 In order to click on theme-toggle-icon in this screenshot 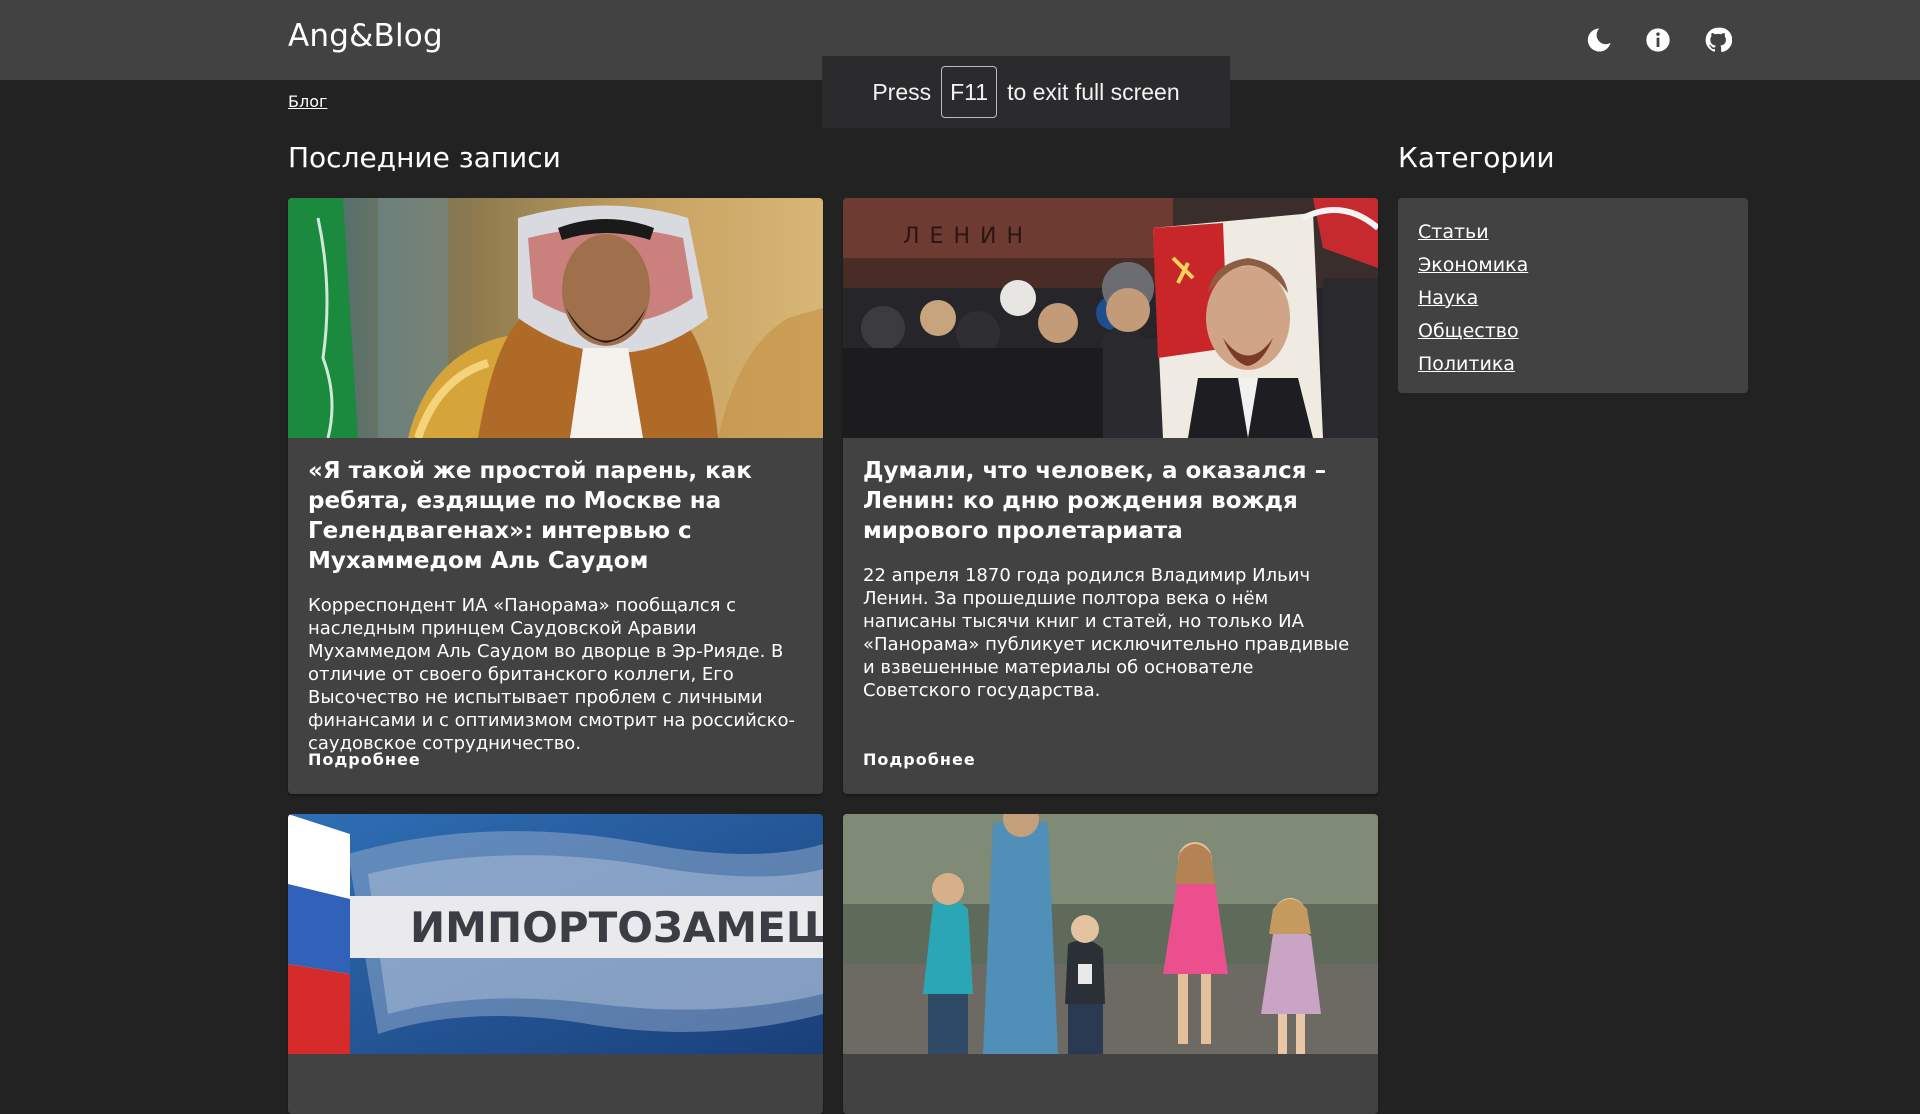, I will do `click(1599, 40)`.